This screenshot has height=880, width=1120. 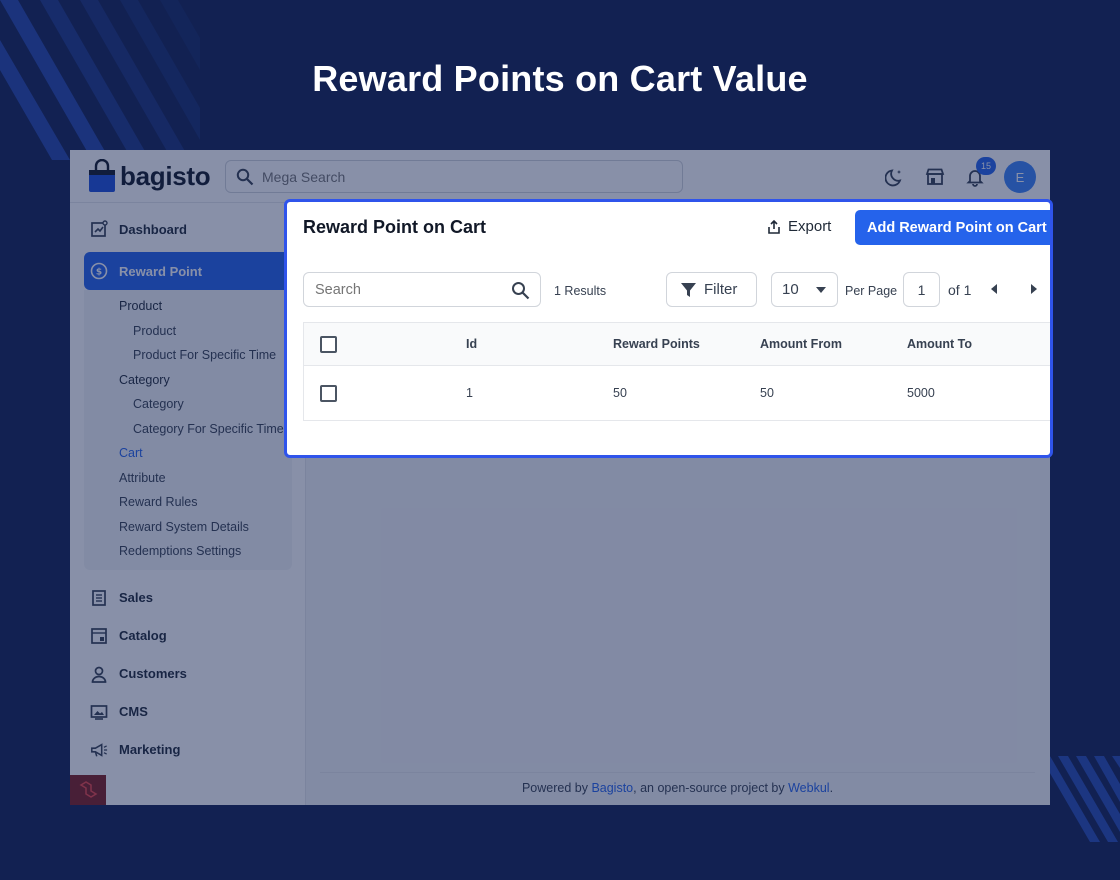 I want to click on page-number-input, so click(x=921, y=289).